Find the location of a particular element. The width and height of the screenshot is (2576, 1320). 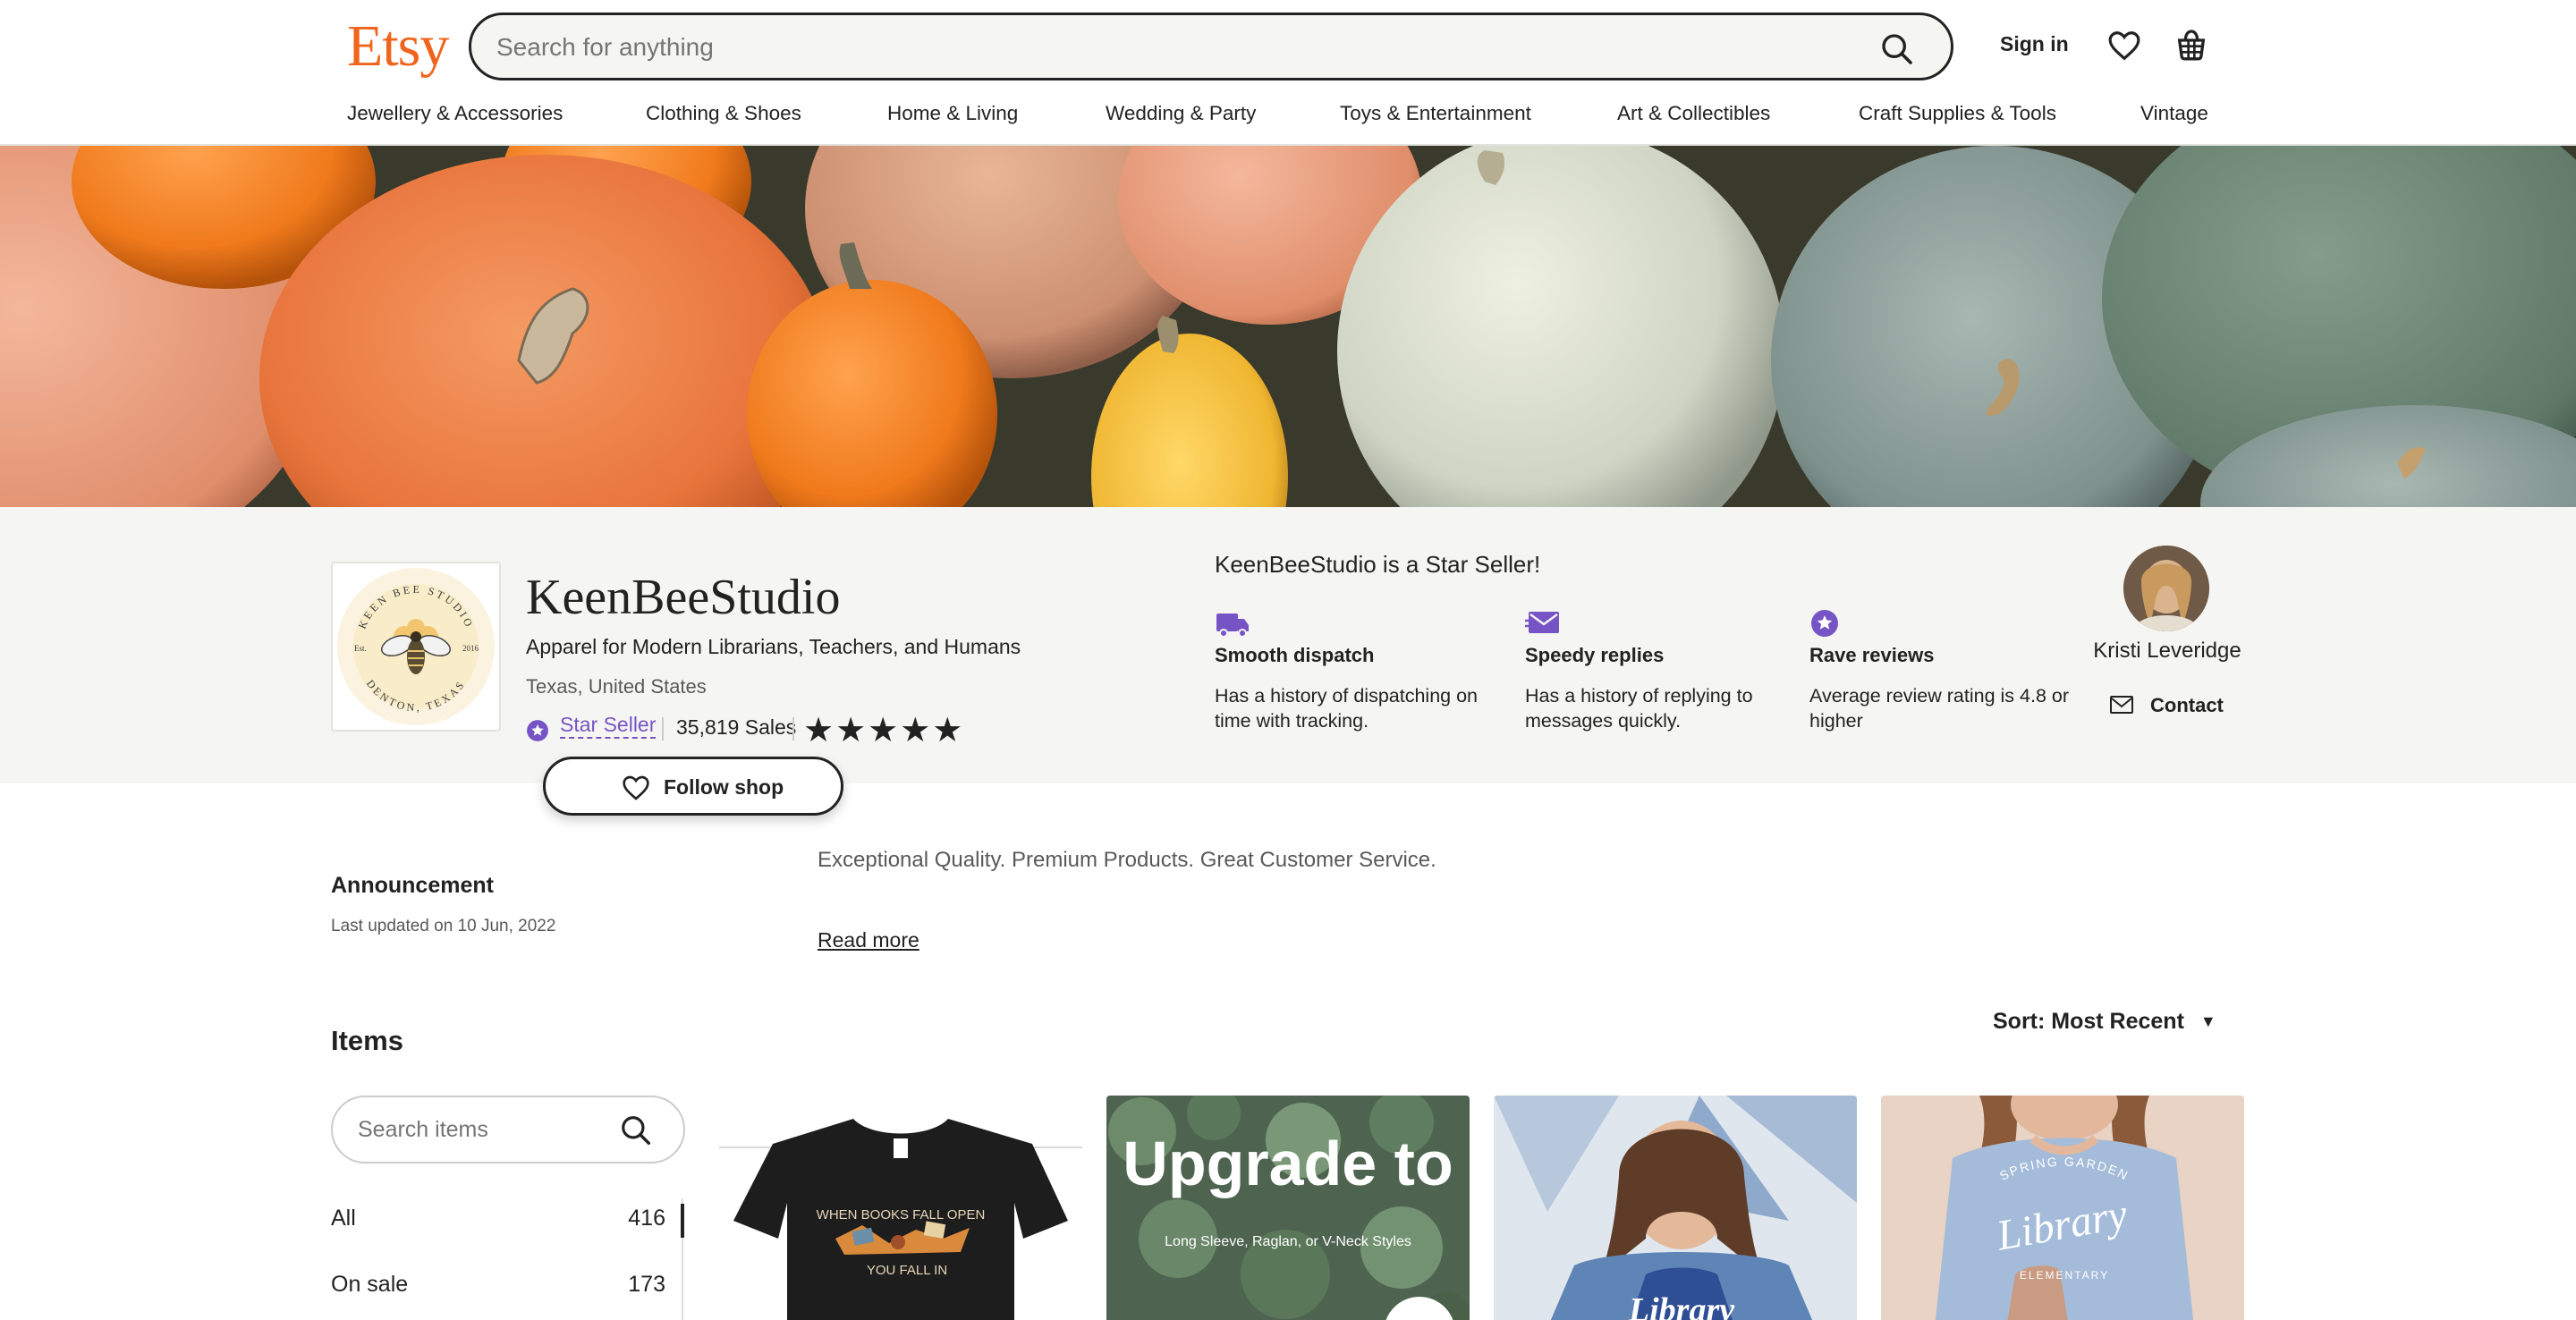

nav-vintage: Vintage is located at coordinates (2174, 113).